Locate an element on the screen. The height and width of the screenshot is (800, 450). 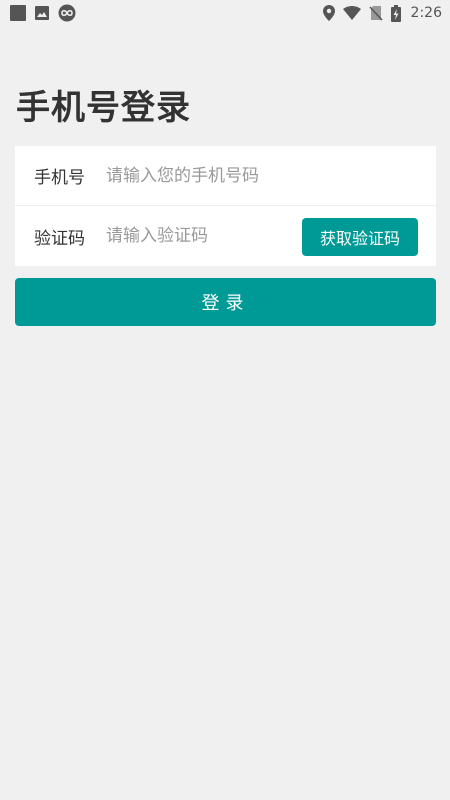
verification-code-input is located at coordinates (201, 236).